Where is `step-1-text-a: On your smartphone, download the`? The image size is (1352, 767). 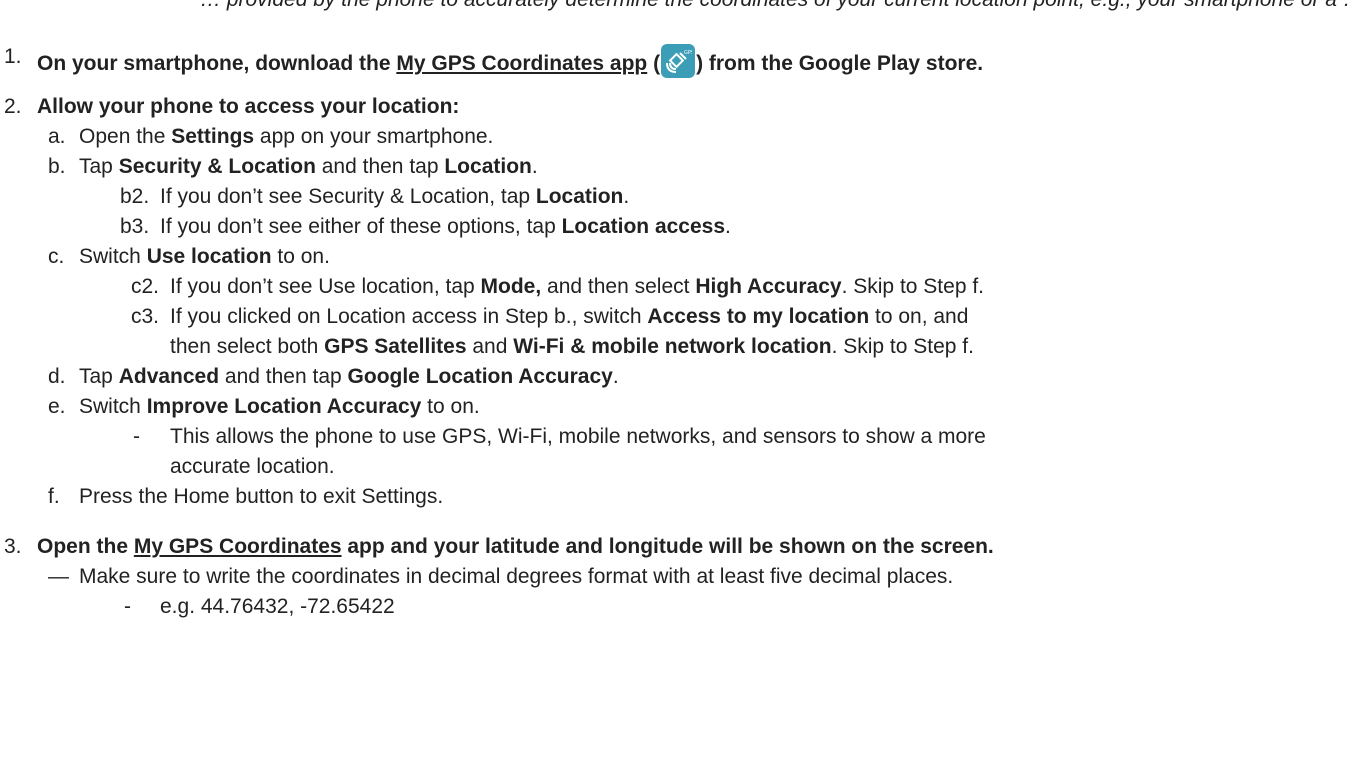 step-1-text-a: On your smartphone, download the is located at coordinates (217, 63).